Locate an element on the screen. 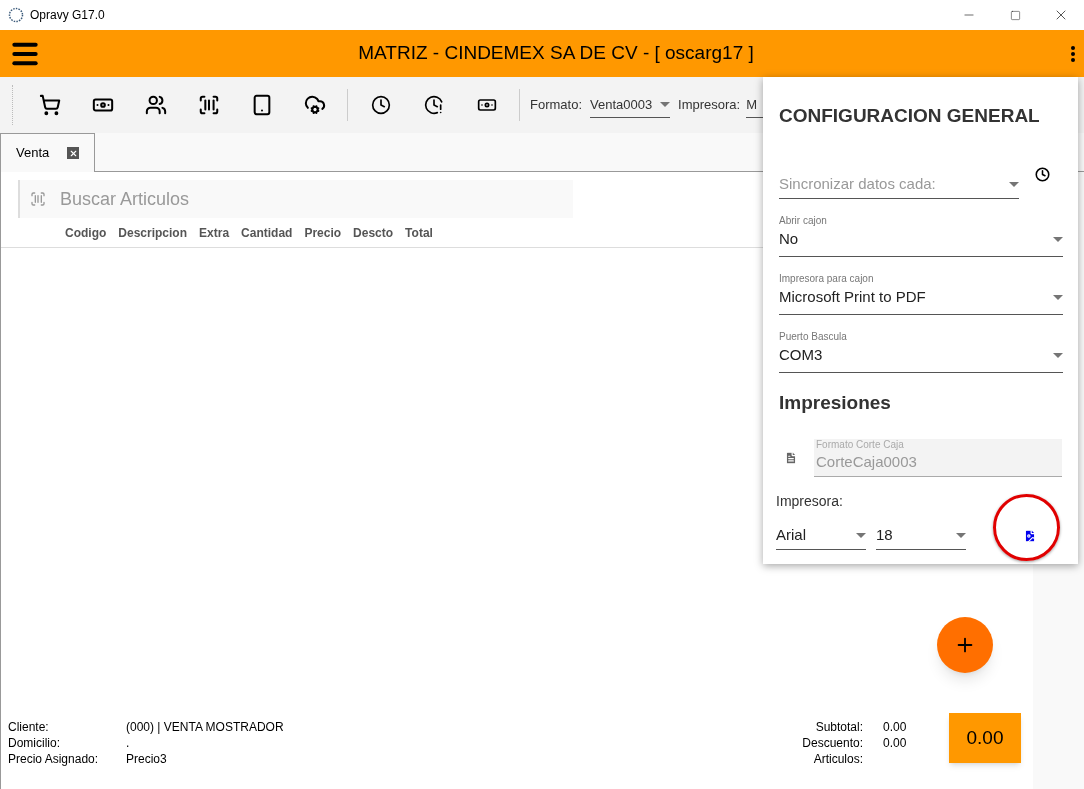 This screenshot has height=789, width=1084. field-value: No is located at coordinates (789, 239).